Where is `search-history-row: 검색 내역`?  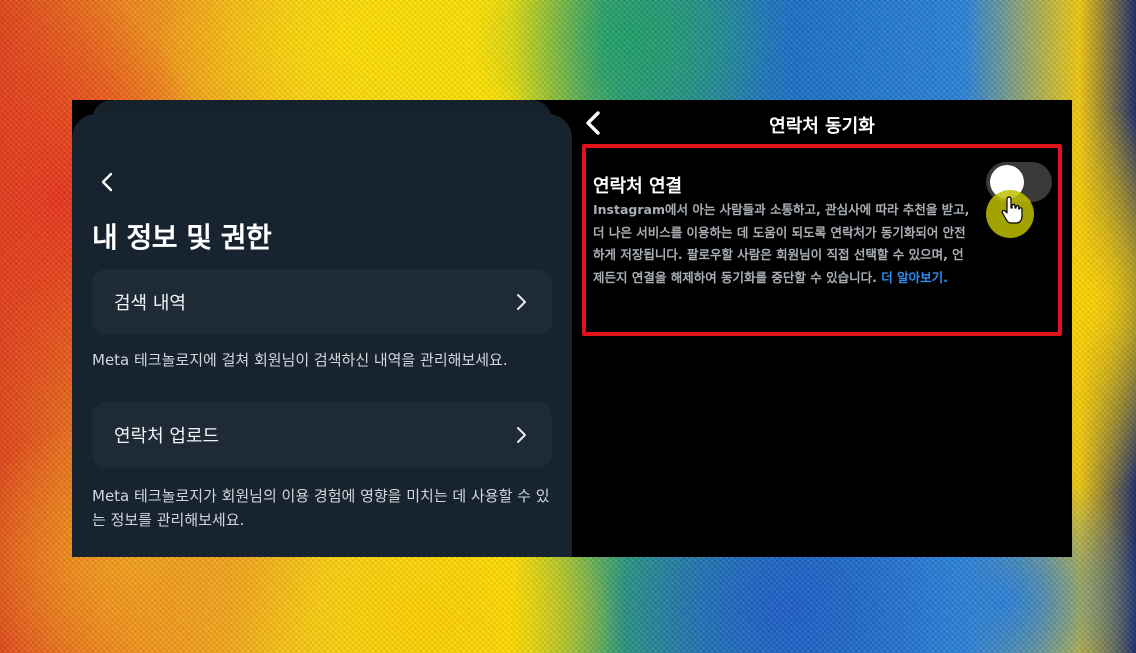 search-history-row: 검색 내역 is located at coordinates (322, 302).